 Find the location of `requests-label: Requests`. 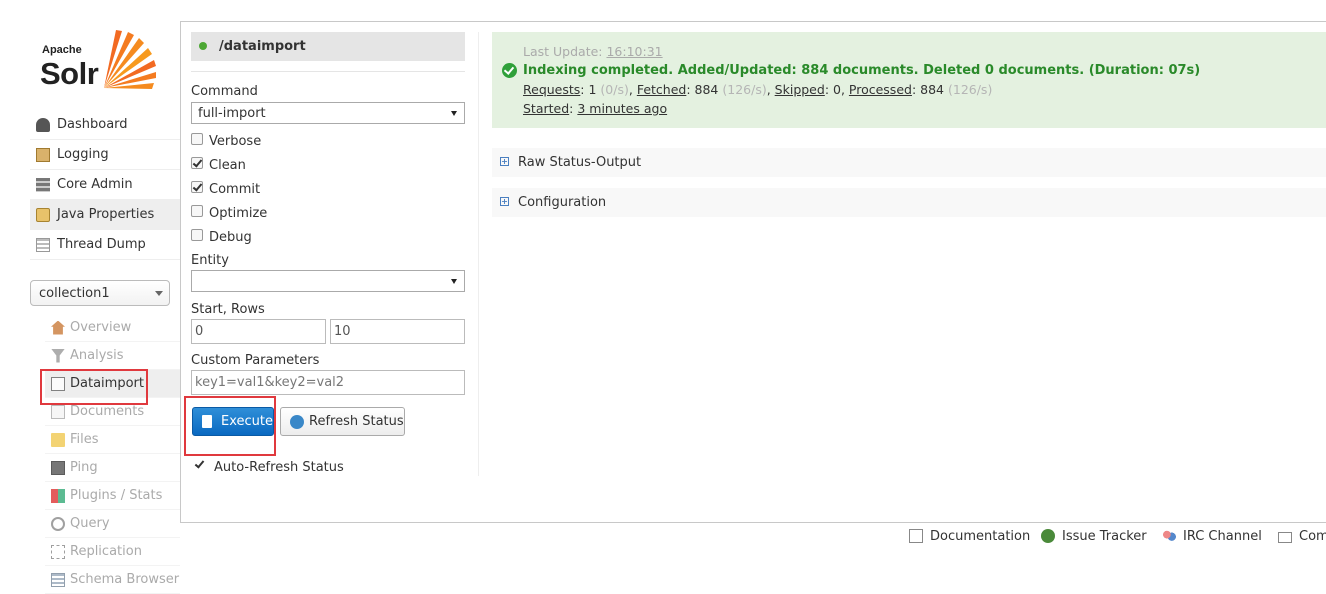

requests-label: Requests is located at coordinates (552, 89).